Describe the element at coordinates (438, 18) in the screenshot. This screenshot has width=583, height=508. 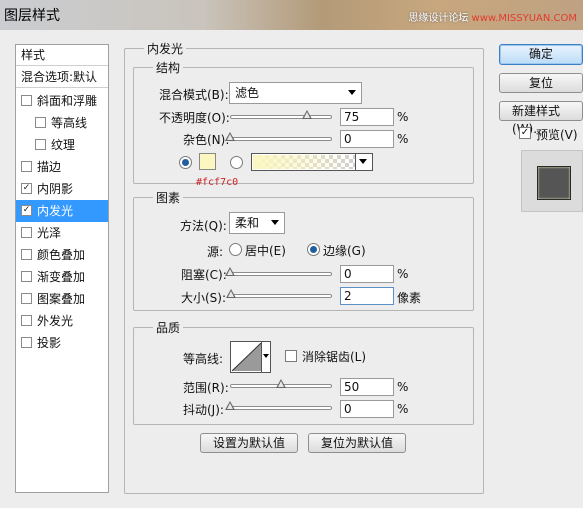
I see `watermark-text: 思缘设计论坛` at that location.